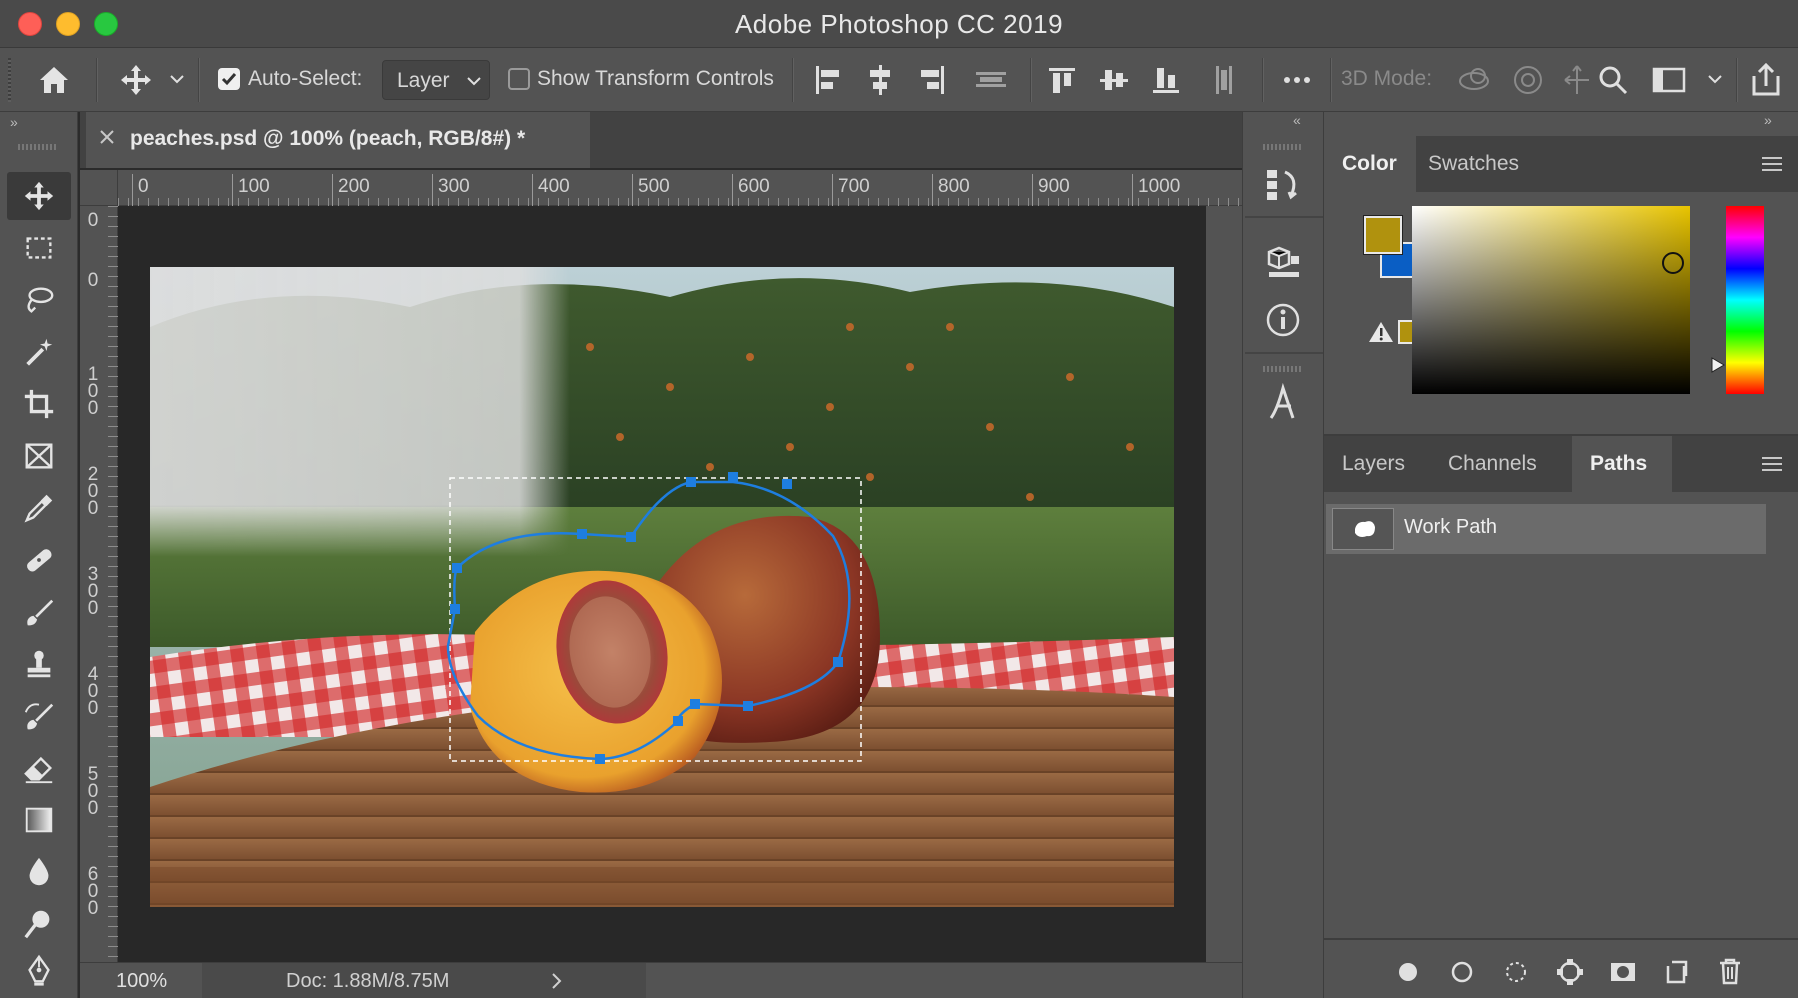  What do you see at coordinates (39, 560) in the screenshot?
I see `healing-brush-tool-icon` at bounding box center [39, 560].